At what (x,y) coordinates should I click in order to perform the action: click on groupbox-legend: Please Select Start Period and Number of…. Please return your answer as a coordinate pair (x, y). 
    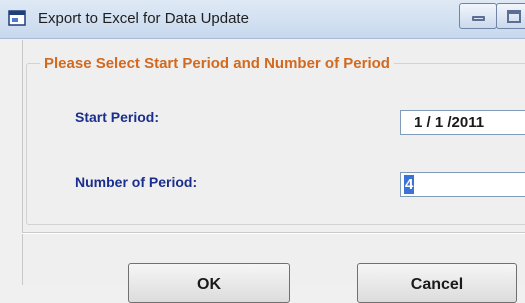
    Looking at the image, I should click on (217, 63).